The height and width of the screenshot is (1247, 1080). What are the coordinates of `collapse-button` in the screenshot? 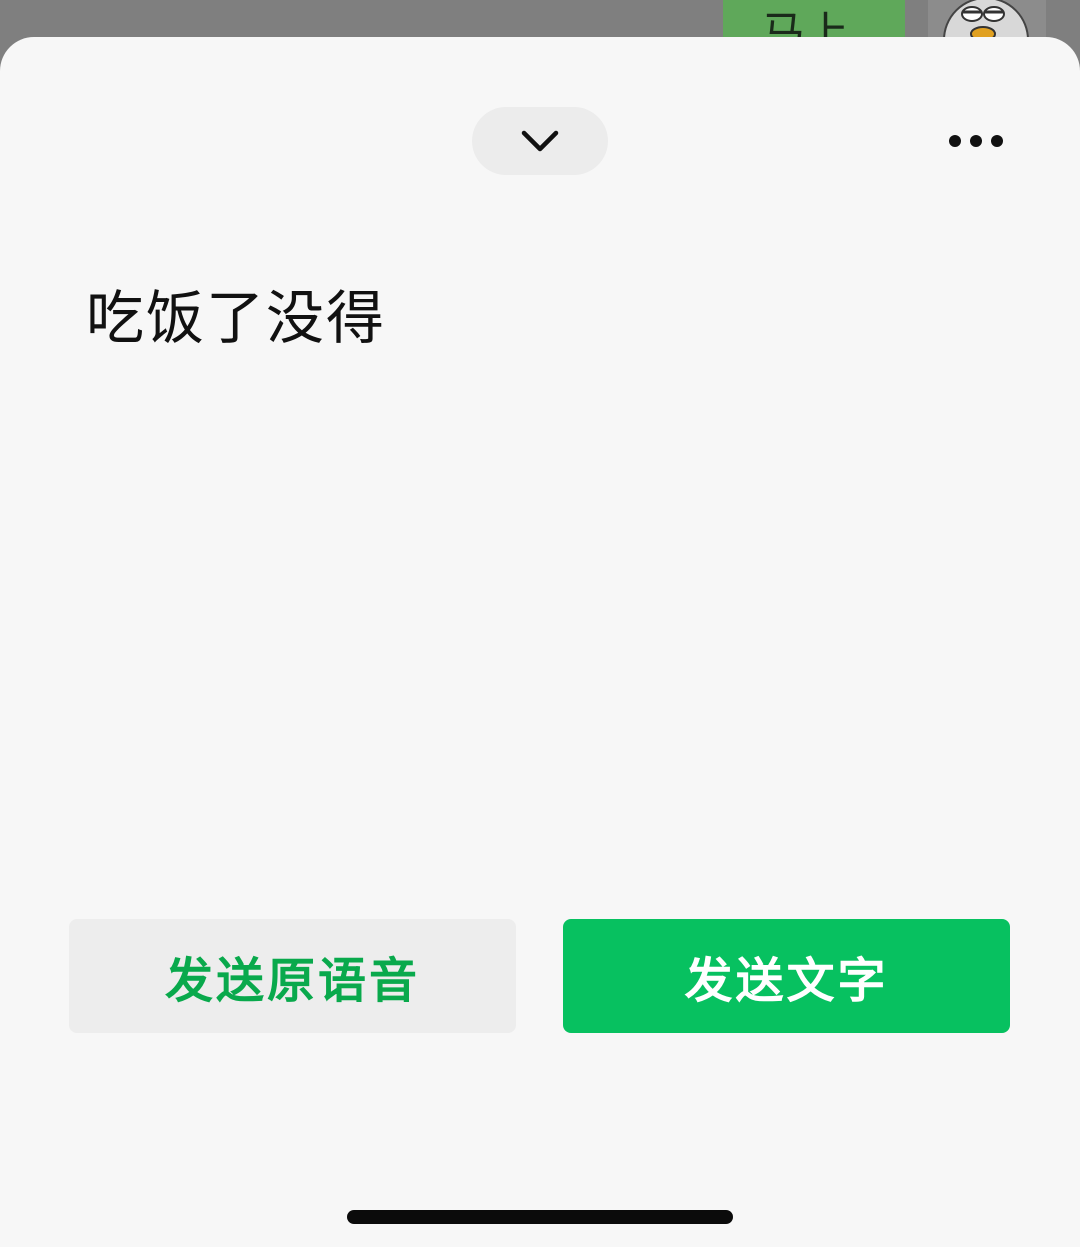 It's located at (540, 141).